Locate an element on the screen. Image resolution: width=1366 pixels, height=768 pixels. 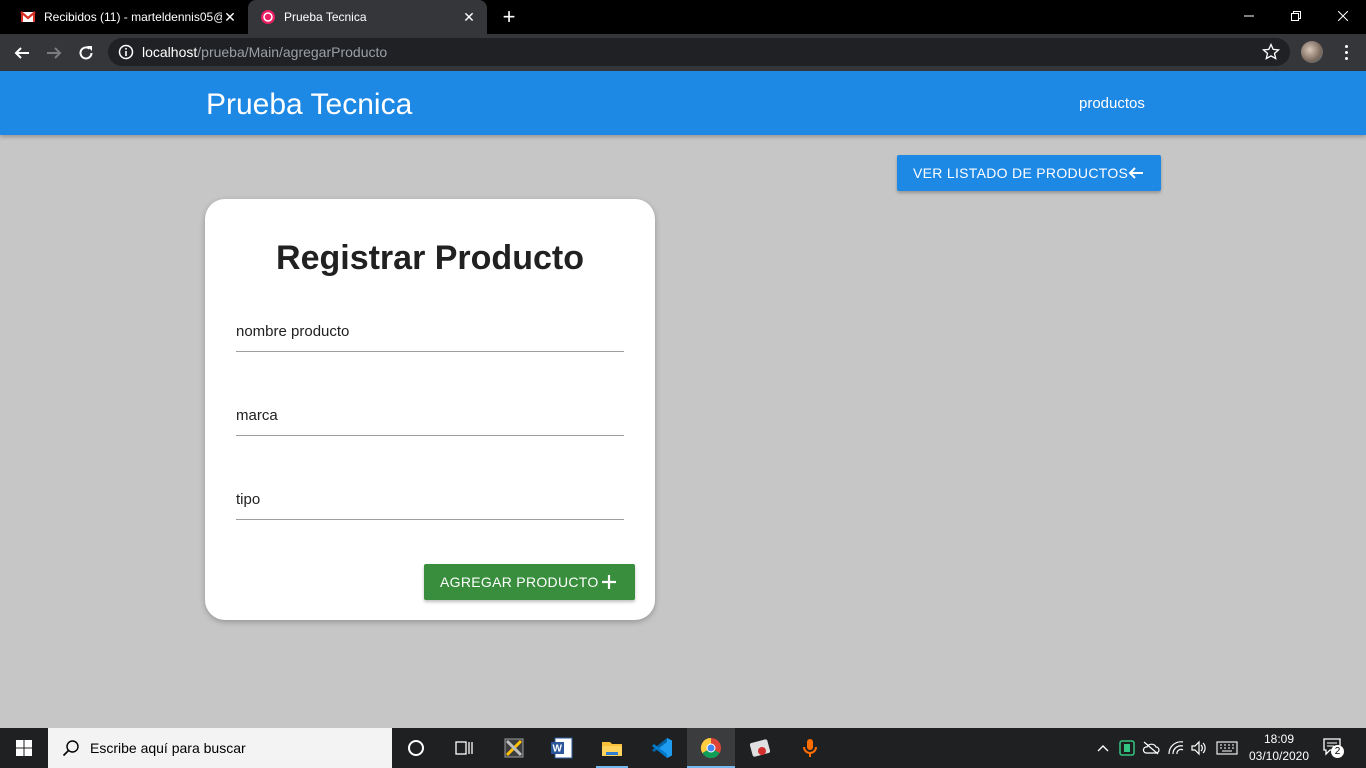
address-bar: localhost/prueba/Main/agregarProducto is located at coordinates (699, 52).